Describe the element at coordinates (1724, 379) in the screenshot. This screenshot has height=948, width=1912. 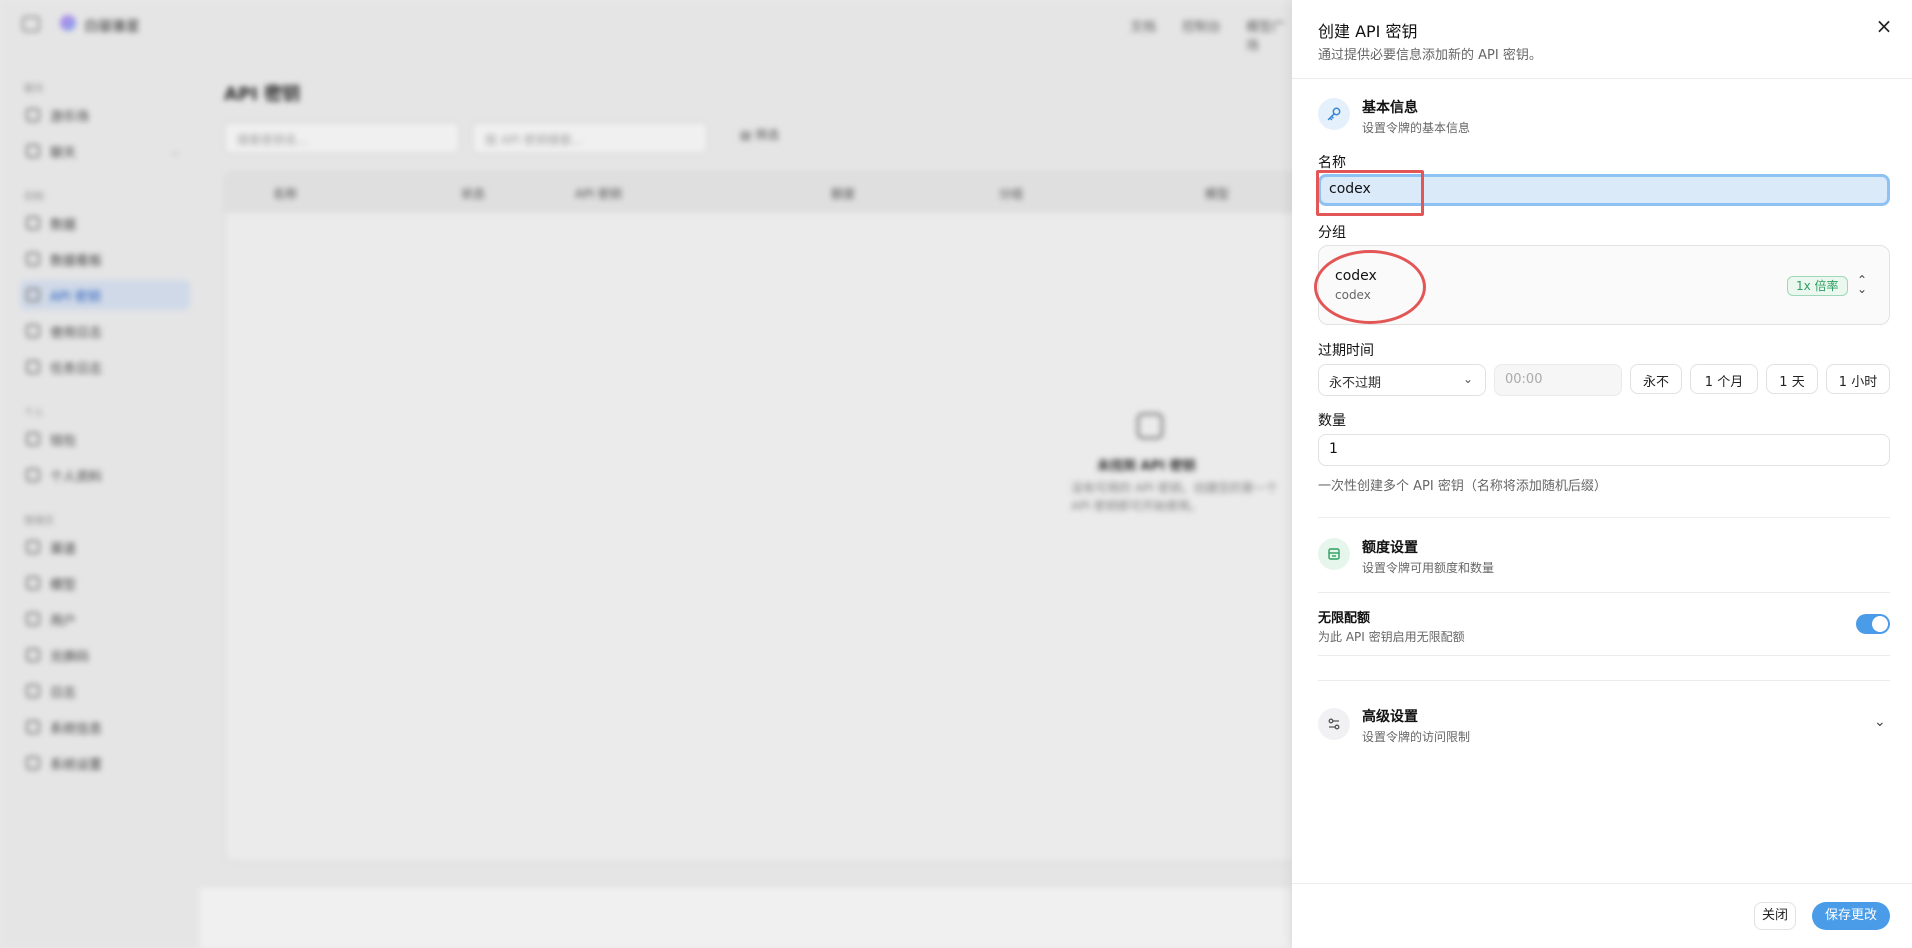
I see `expiry-1month-button: 1 个月` at that location.